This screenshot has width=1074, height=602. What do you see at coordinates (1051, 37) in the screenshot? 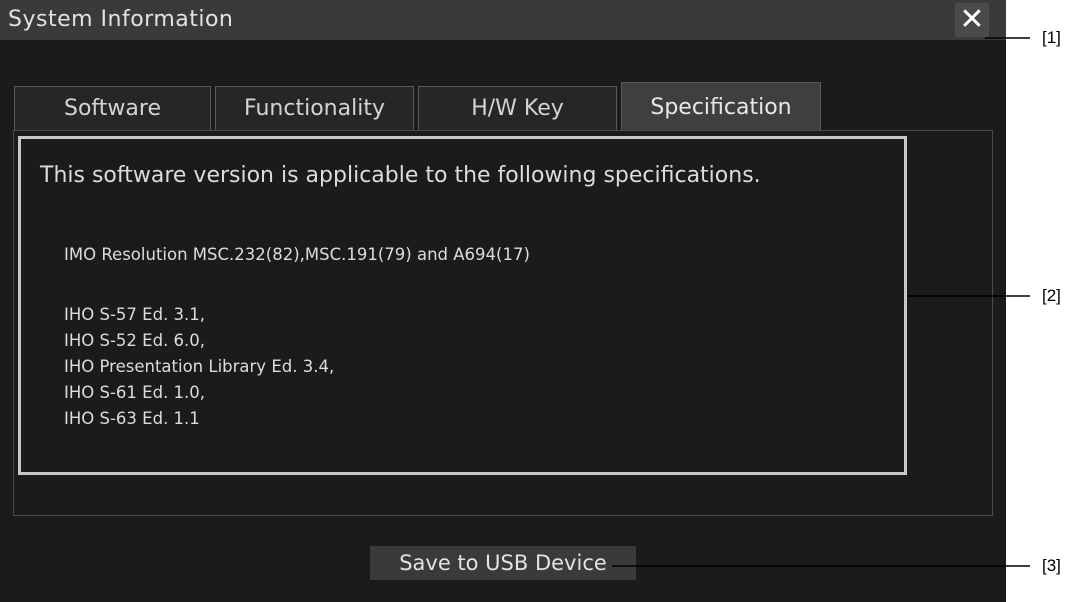
I see `callout-label-1: [1]` at bounding box center [1051, 37].